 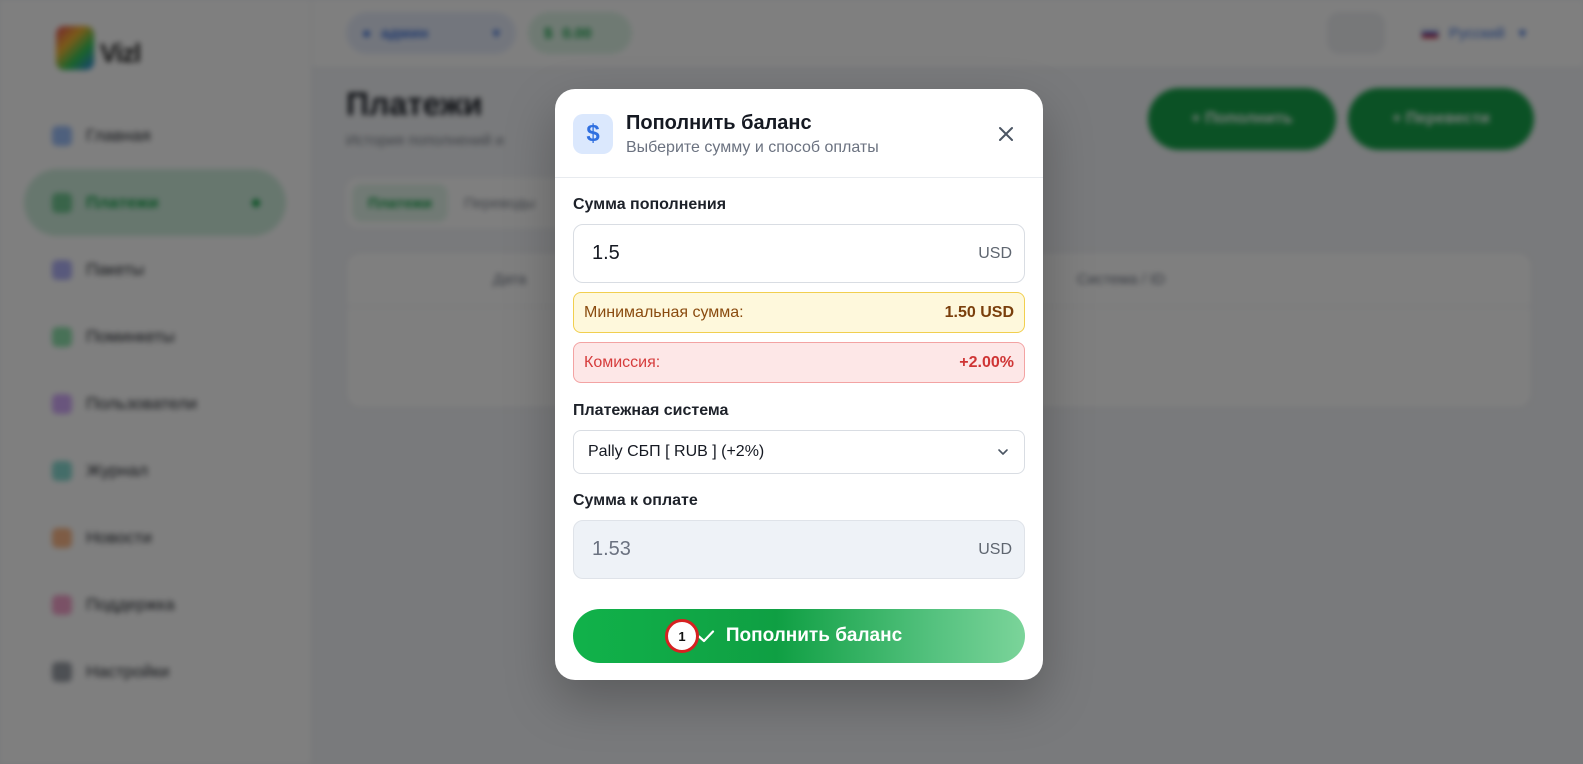 I want to click on dollar-icon: $, so click(x=593, y=134).